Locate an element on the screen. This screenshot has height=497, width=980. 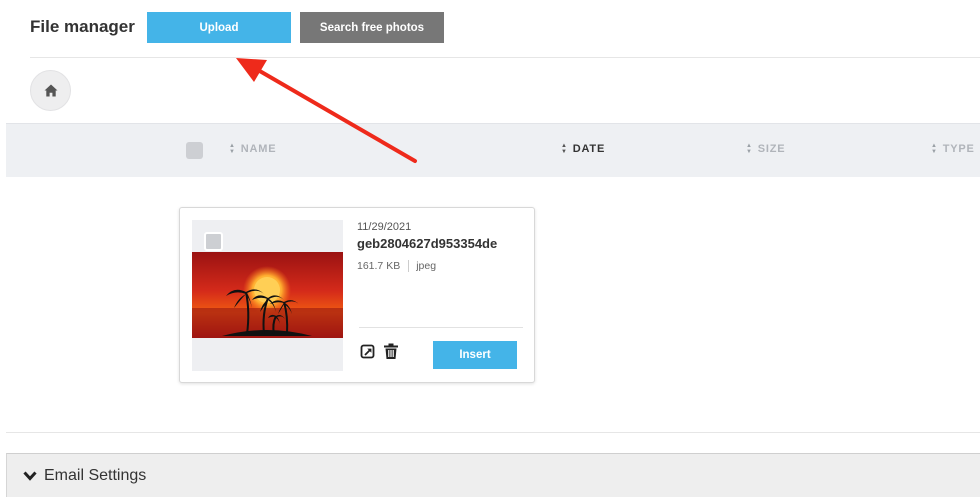
table-header: ▲ ▼ NAME ▲ ▼ DATE ▲ ▼ SIZE ▲ ▼ TYPE is located at coordinates (493, 150).